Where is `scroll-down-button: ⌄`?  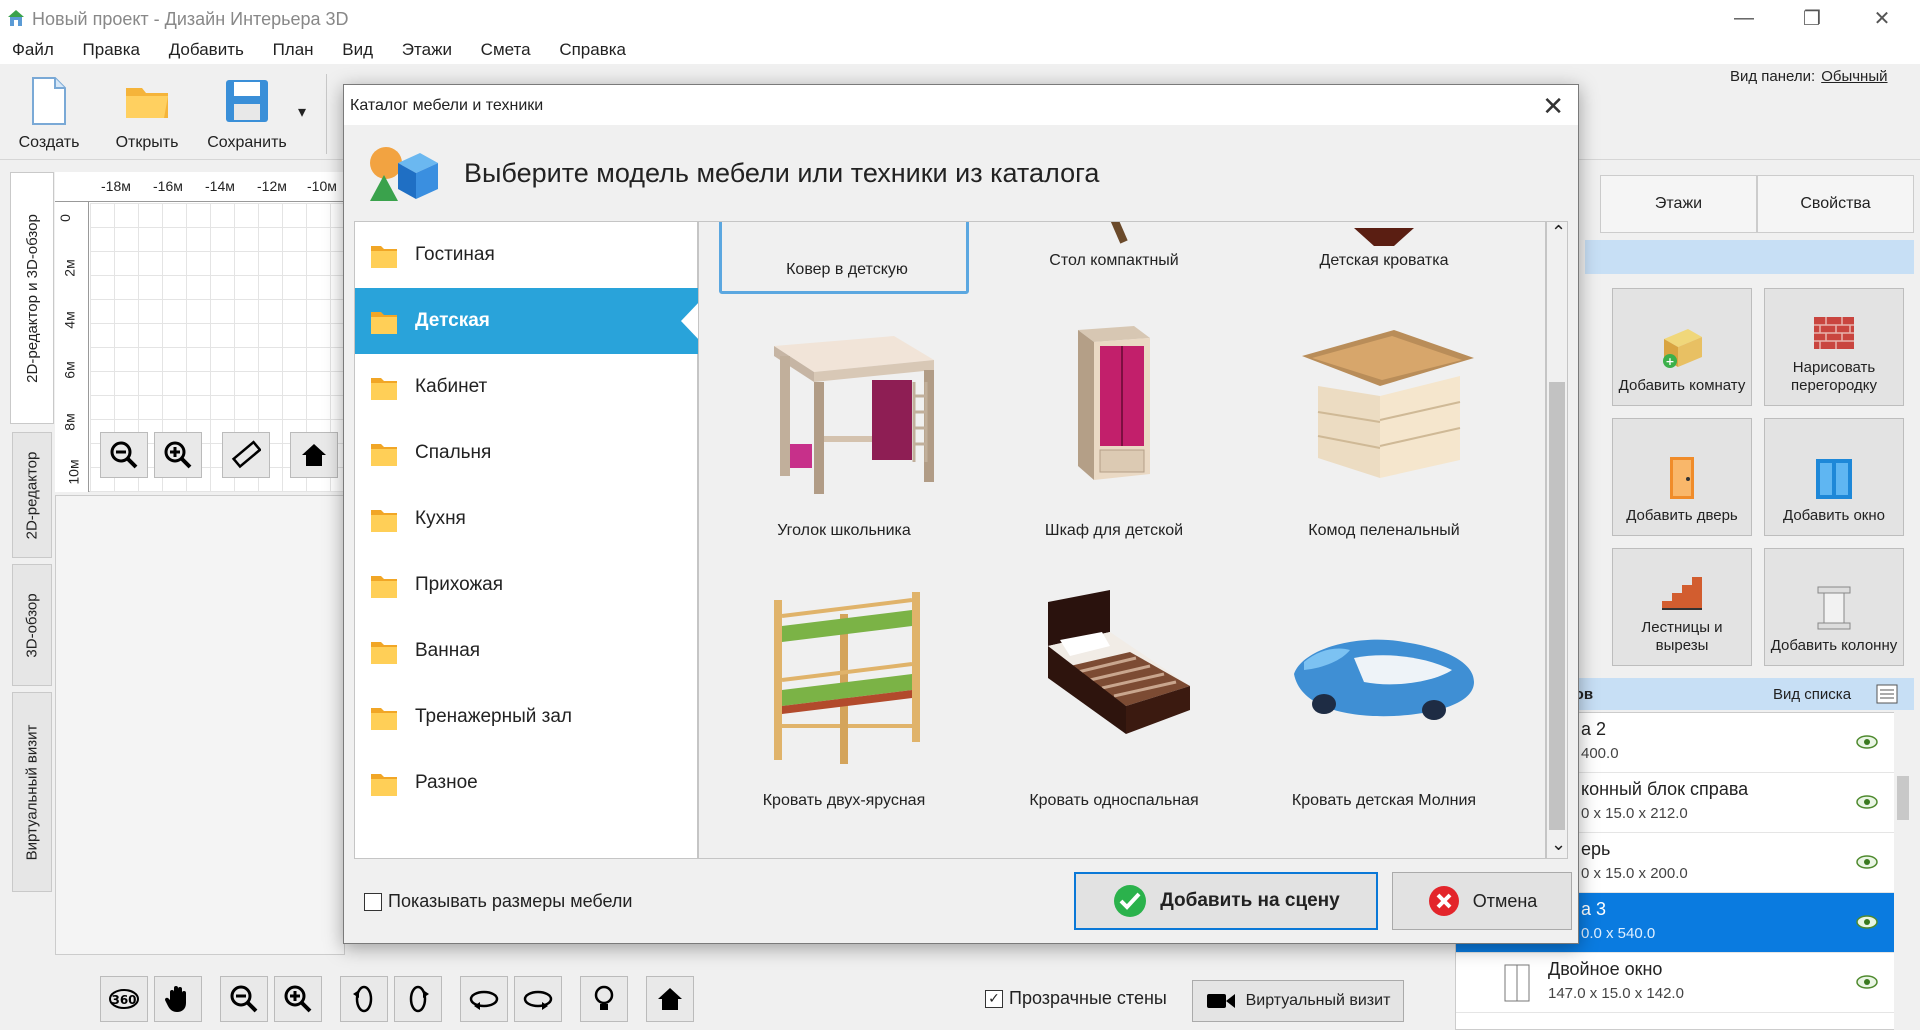 scroll-down-button: ⌄ is located at coordinates (1558, 844).